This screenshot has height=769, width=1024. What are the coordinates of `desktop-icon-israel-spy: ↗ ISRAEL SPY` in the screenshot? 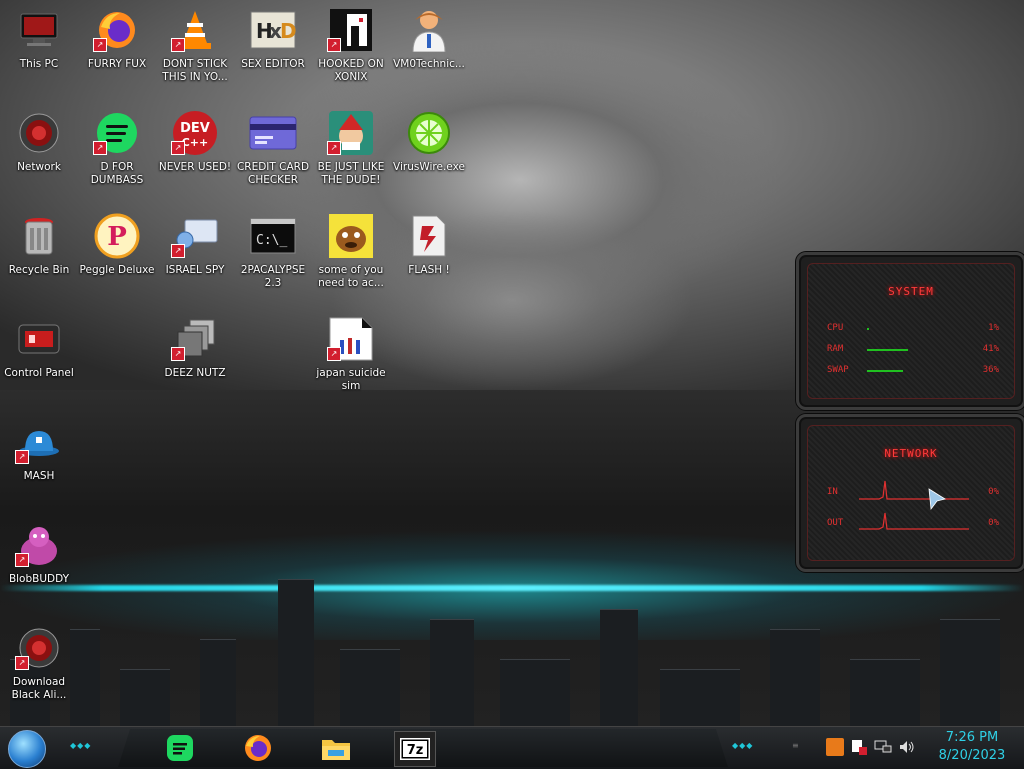 It's located at (195, 256).